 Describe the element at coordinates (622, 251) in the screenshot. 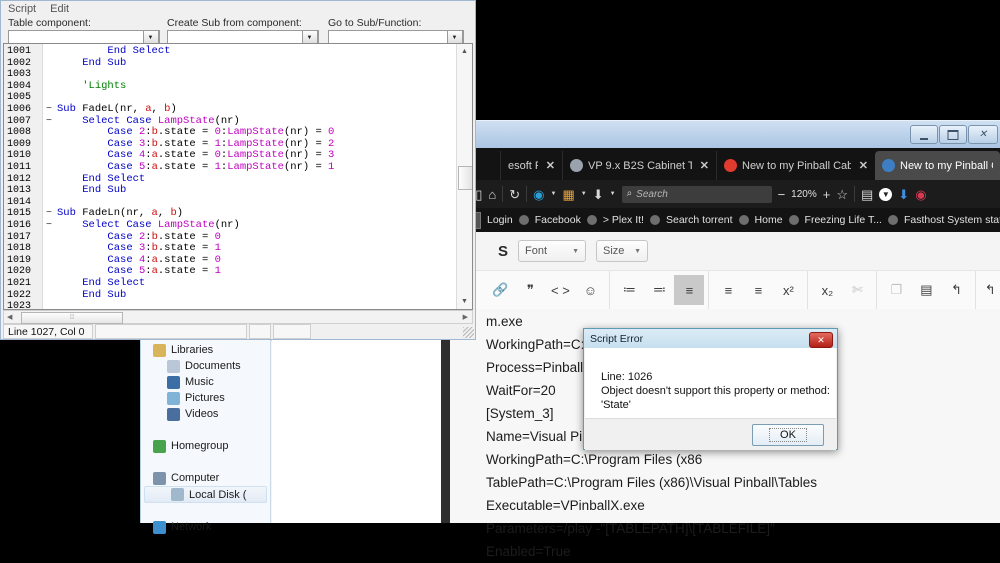

I see `size-dropdown: Size ▼` at that location.